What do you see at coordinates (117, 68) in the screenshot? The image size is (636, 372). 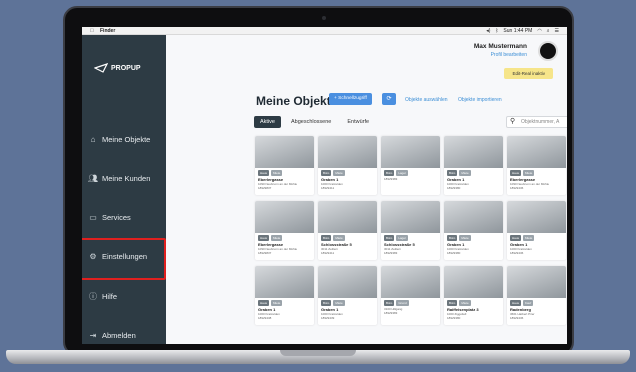 I see `logo: PROPUP` at bounding box center [117, 68].